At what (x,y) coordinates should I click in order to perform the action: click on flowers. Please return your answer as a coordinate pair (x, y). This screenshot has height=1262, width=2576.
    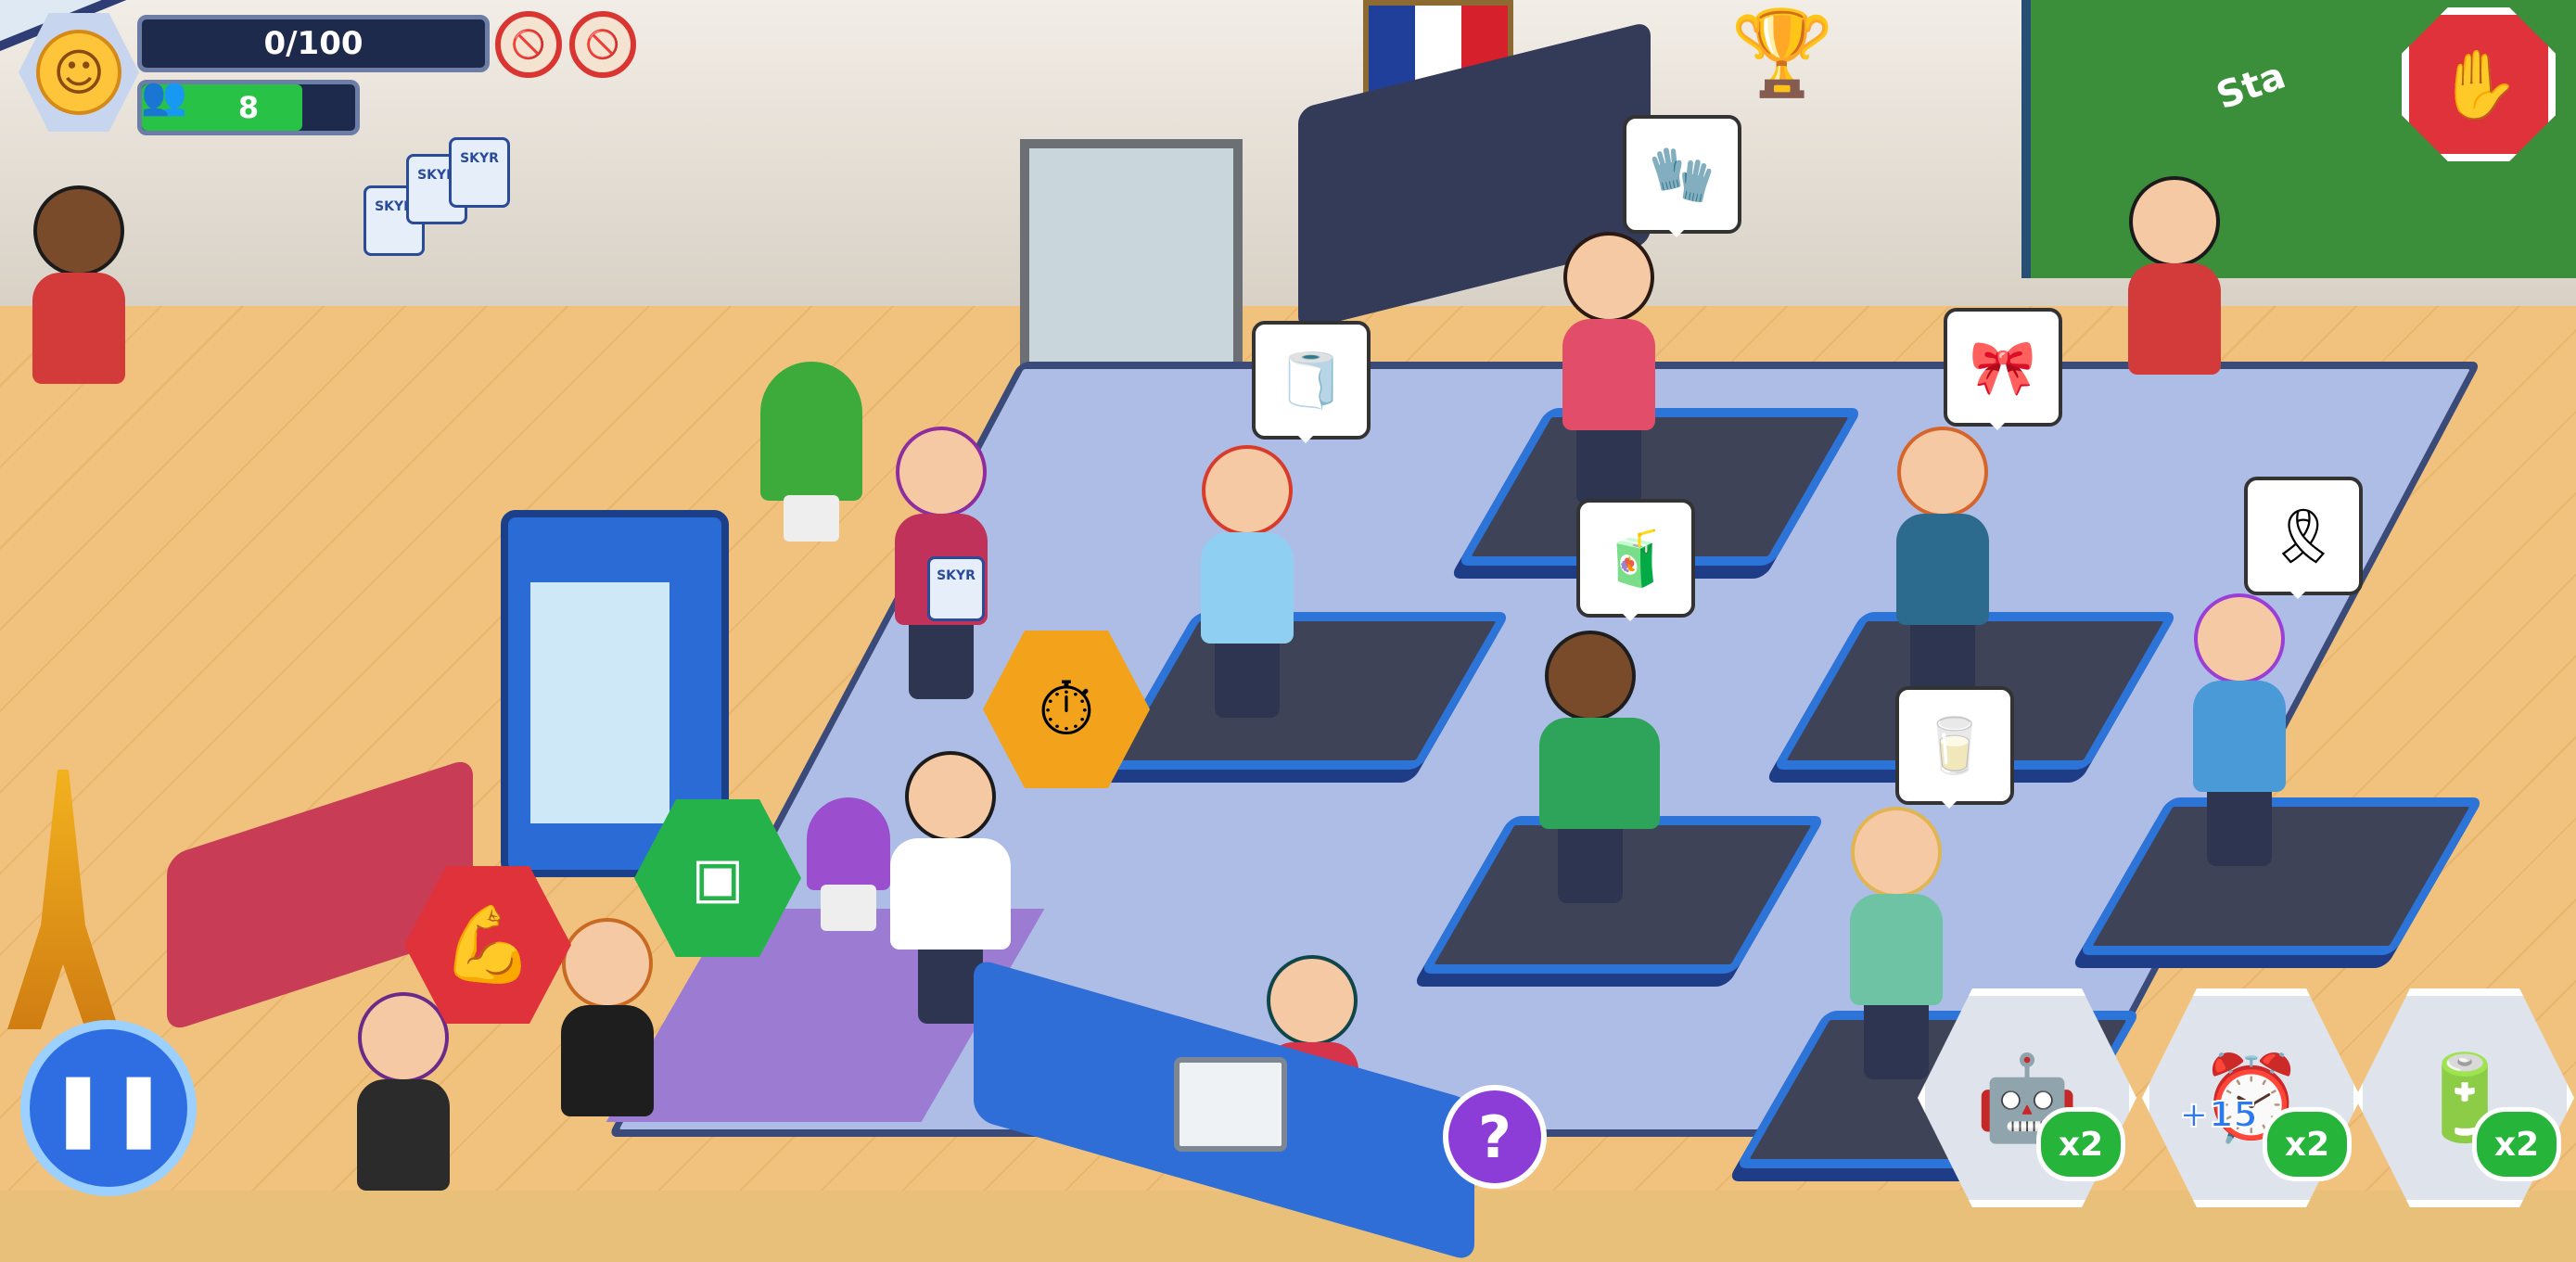
    Looking at the image, I should click on (849, 843).